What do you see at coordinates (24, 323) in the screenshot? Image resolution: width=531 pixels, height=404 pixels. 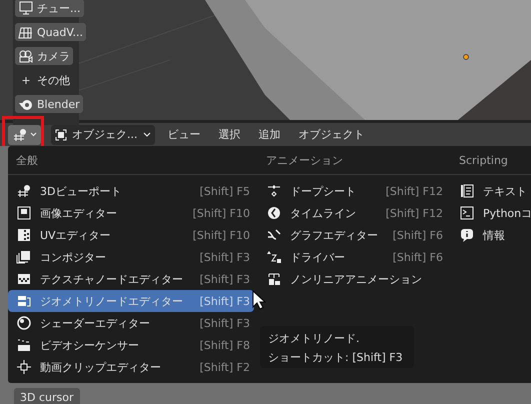 I see `sphere-icon` at bounding box center [24, 323].